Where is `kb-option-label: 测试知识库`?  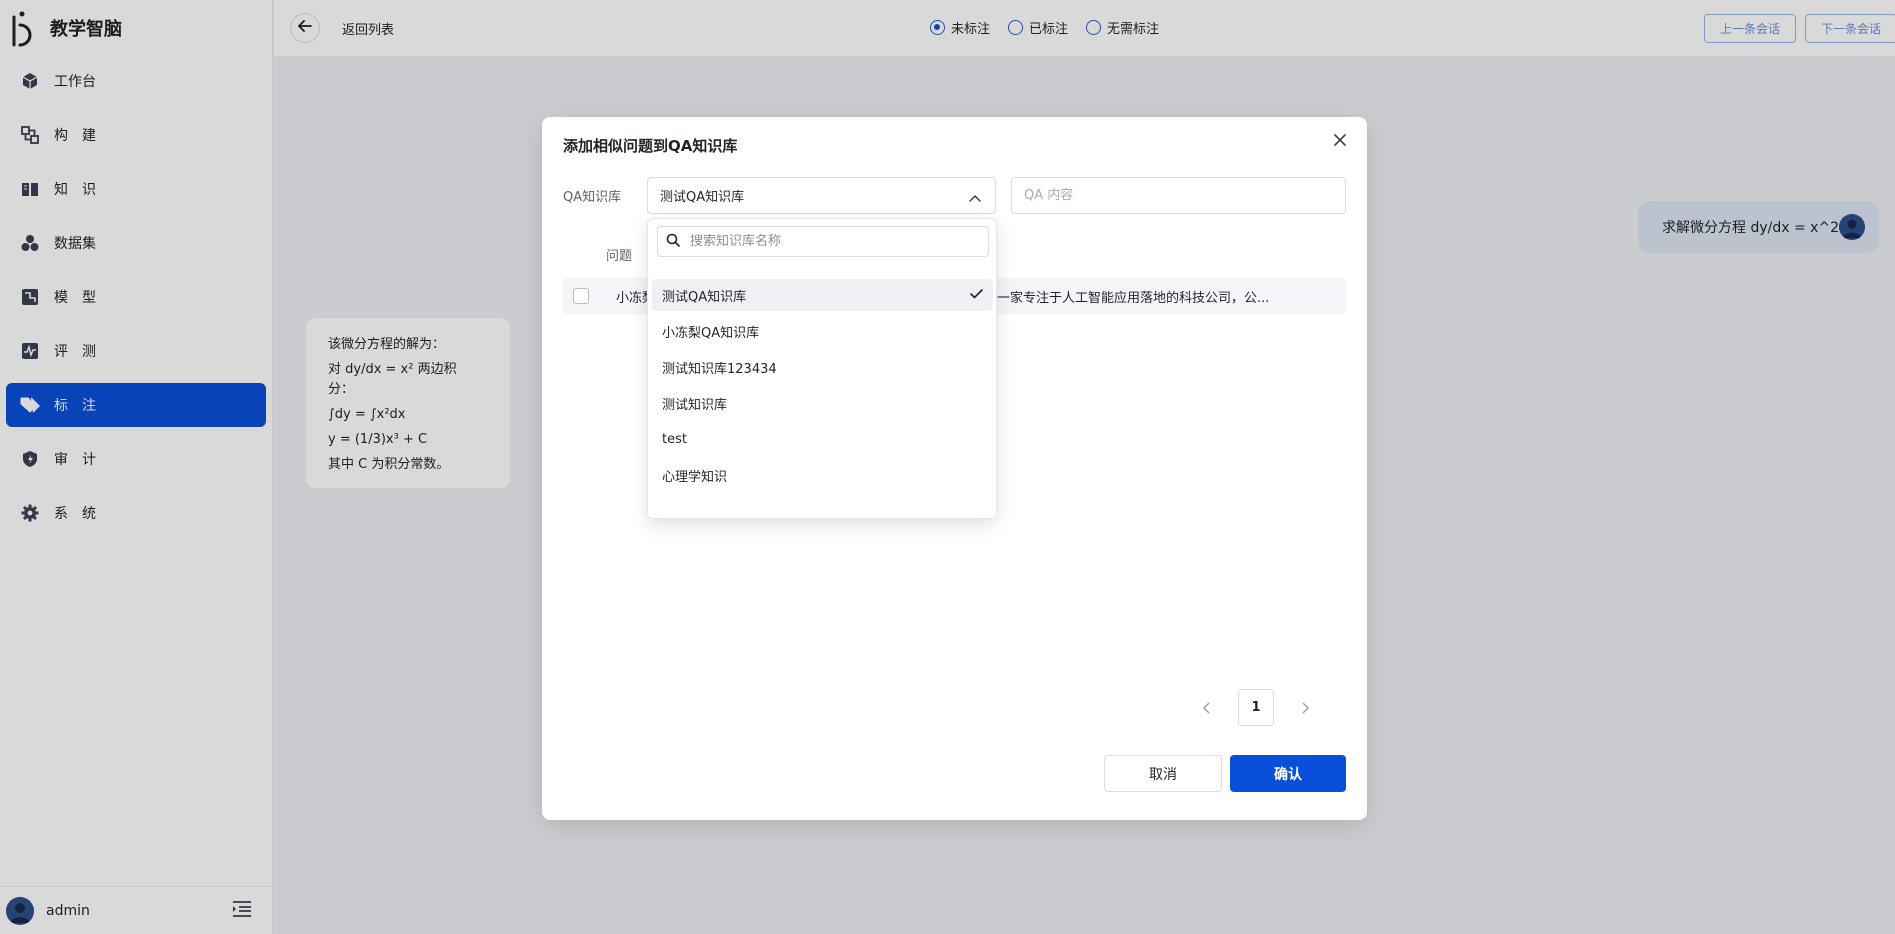
kb-option-label: 测试知识库 is located at coordinates (695, 405).